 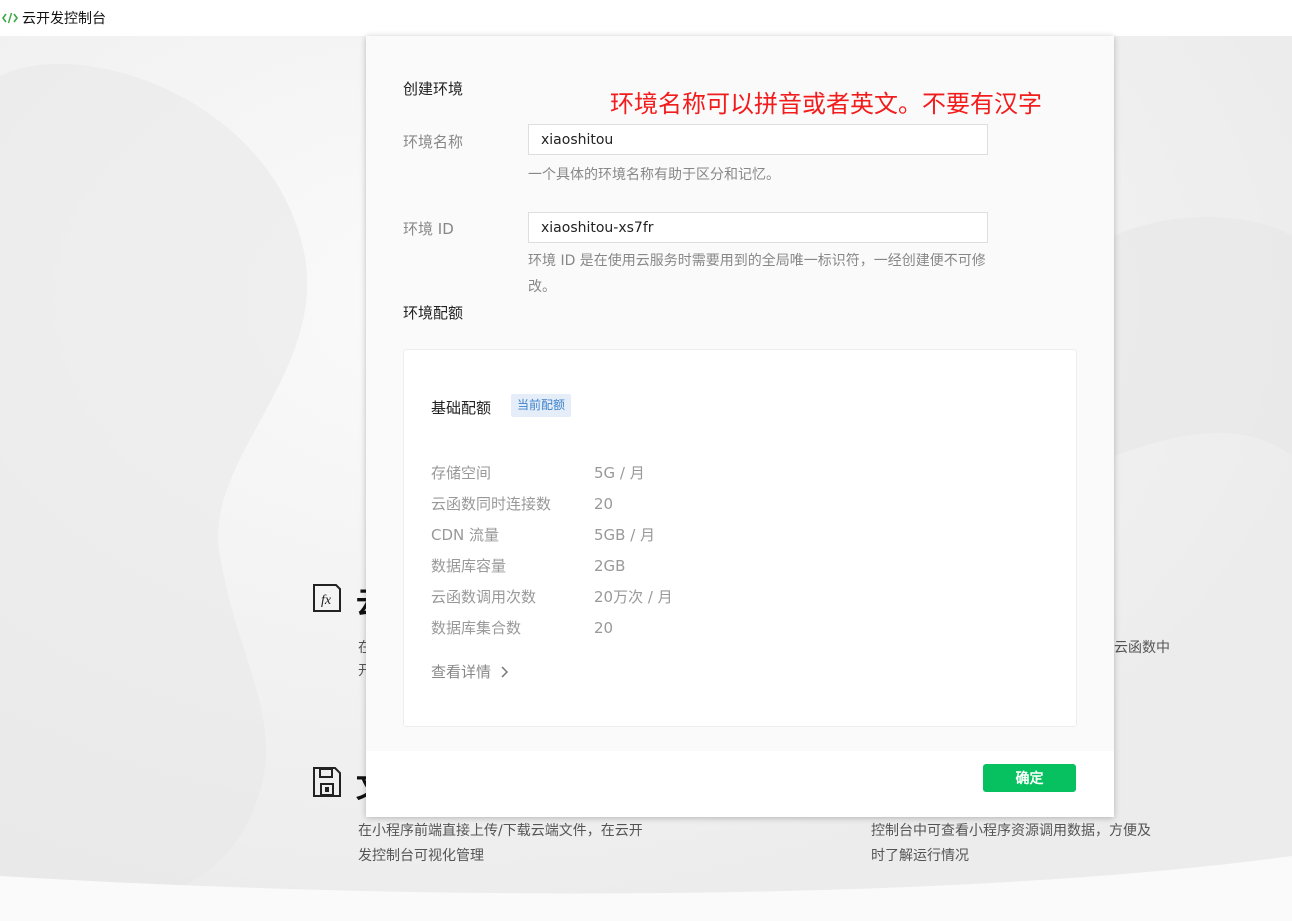 What do you see at coordinates (461, 672) in the screenshot?
I see `view-details-label: 查看详情` at bounding box center [461, 672].